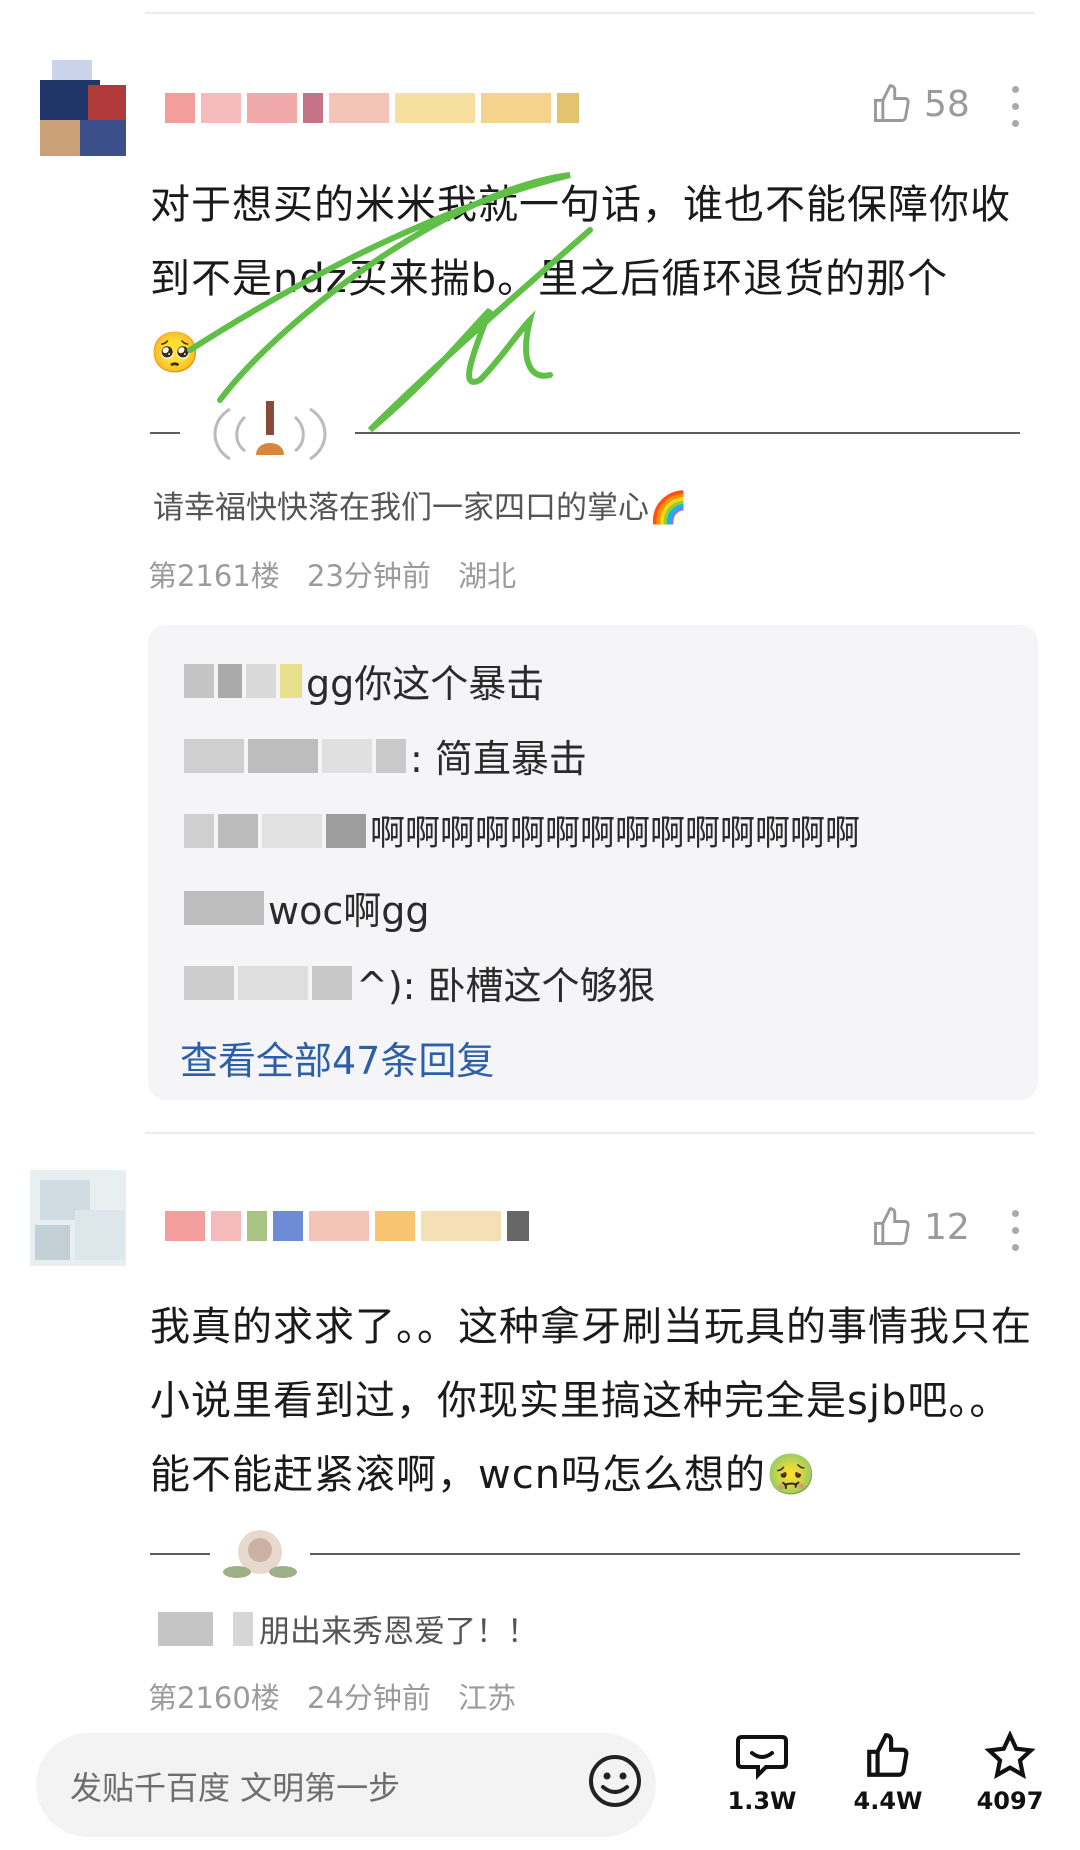 The width and height of the screenshot is (1080, 1850). Describe the element at coordinates (369, 1698) in the screenshot. I see `post-time: 24分钟前` at that location.